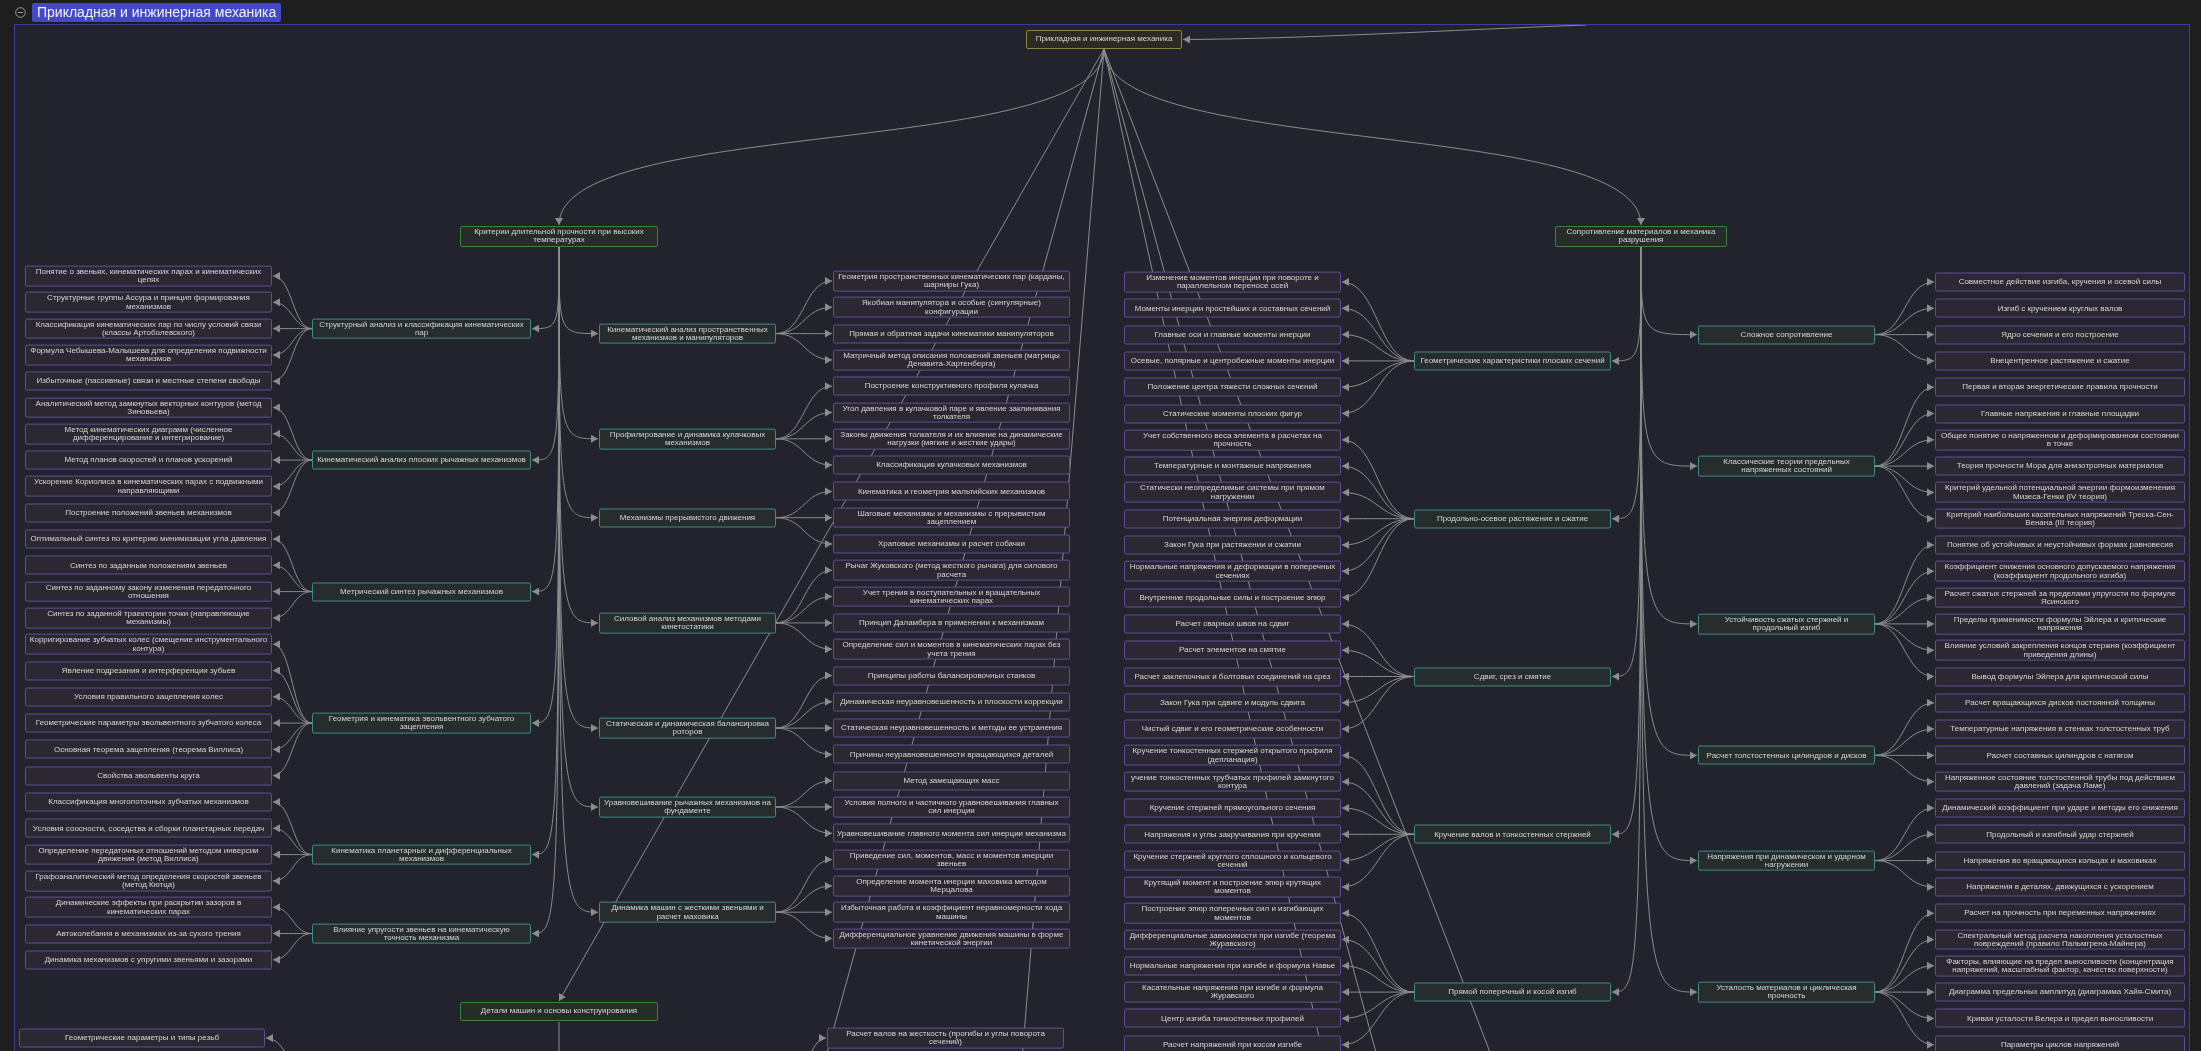 Image resolution: width=2201 pixels, height=1051 pixels. I want to click on leaf-node: Температурные и монтажные напряжения, so click(1232, 466).